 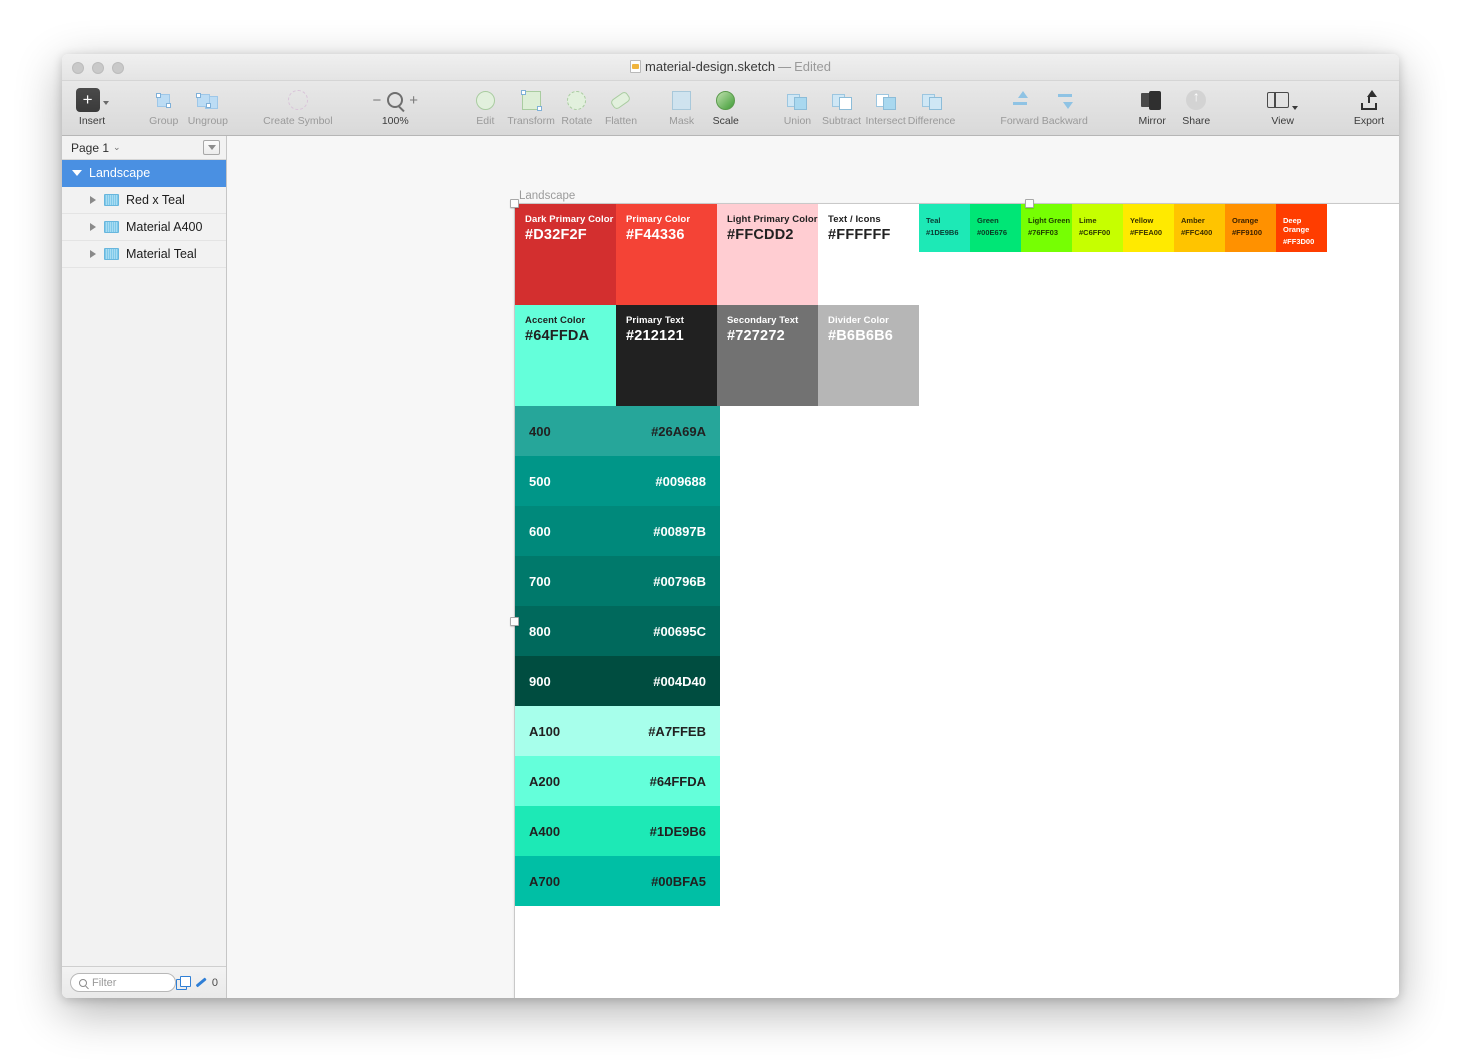 What do you see at coordinates (77, 173) in the screenshot?
I see `disclosure-open-icon` at bounding box center [77, 173].